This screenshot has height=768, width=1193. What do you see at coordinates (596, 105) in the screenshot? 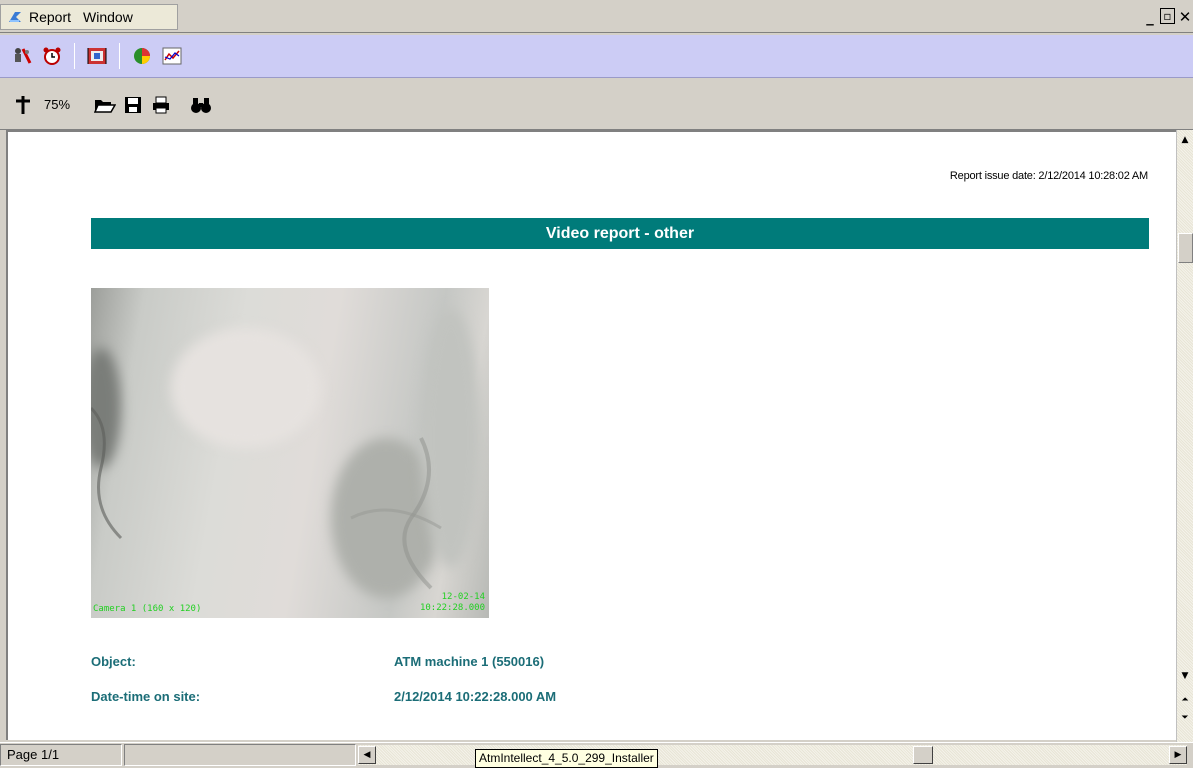
I see `toolbar-document: 75%` at bounding box center [596, 105].